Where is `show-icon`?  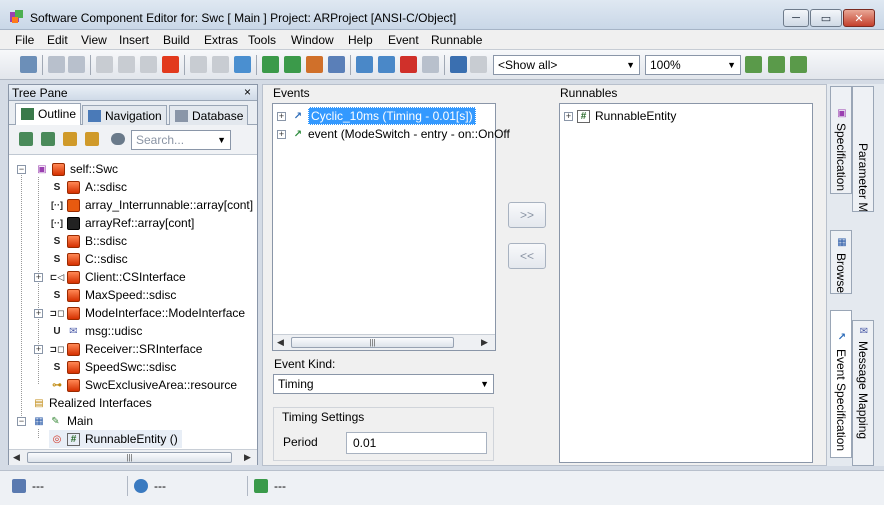 show-icon is located at coordinates (458, 64).